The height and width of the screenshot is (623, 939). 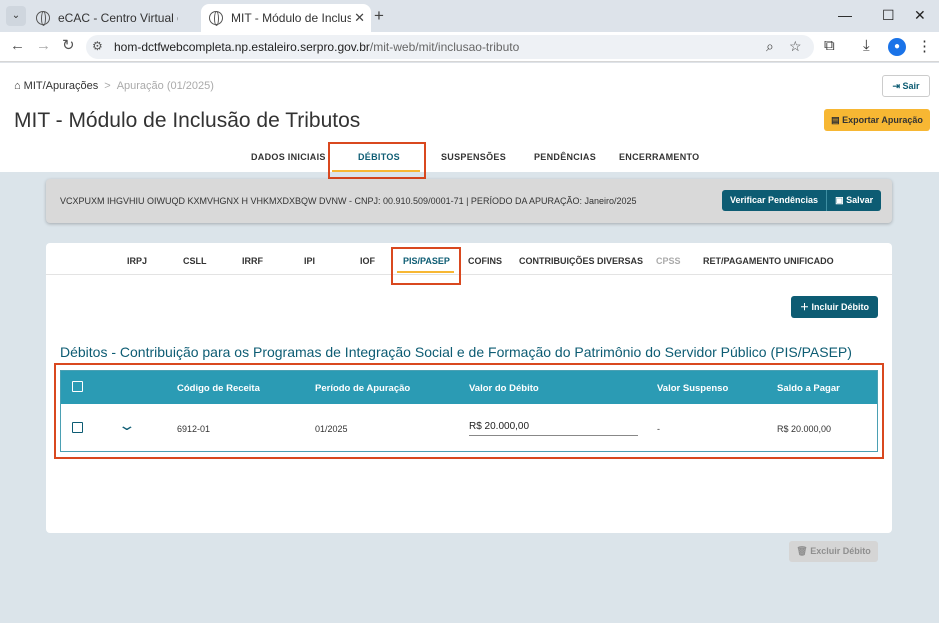 I want to click on breadcrumb-current: Apuração (01/2025), so click(x=165, y=86).